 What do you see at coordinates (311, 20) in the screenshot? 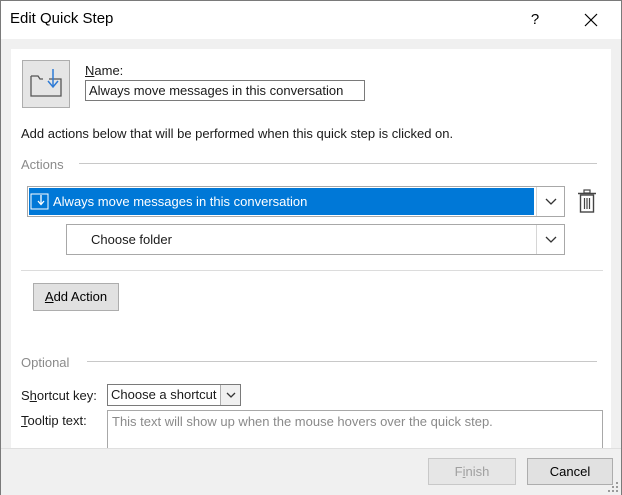
I see `title-bar: Edit Quick Step ?` at bounding box center [311, 20].